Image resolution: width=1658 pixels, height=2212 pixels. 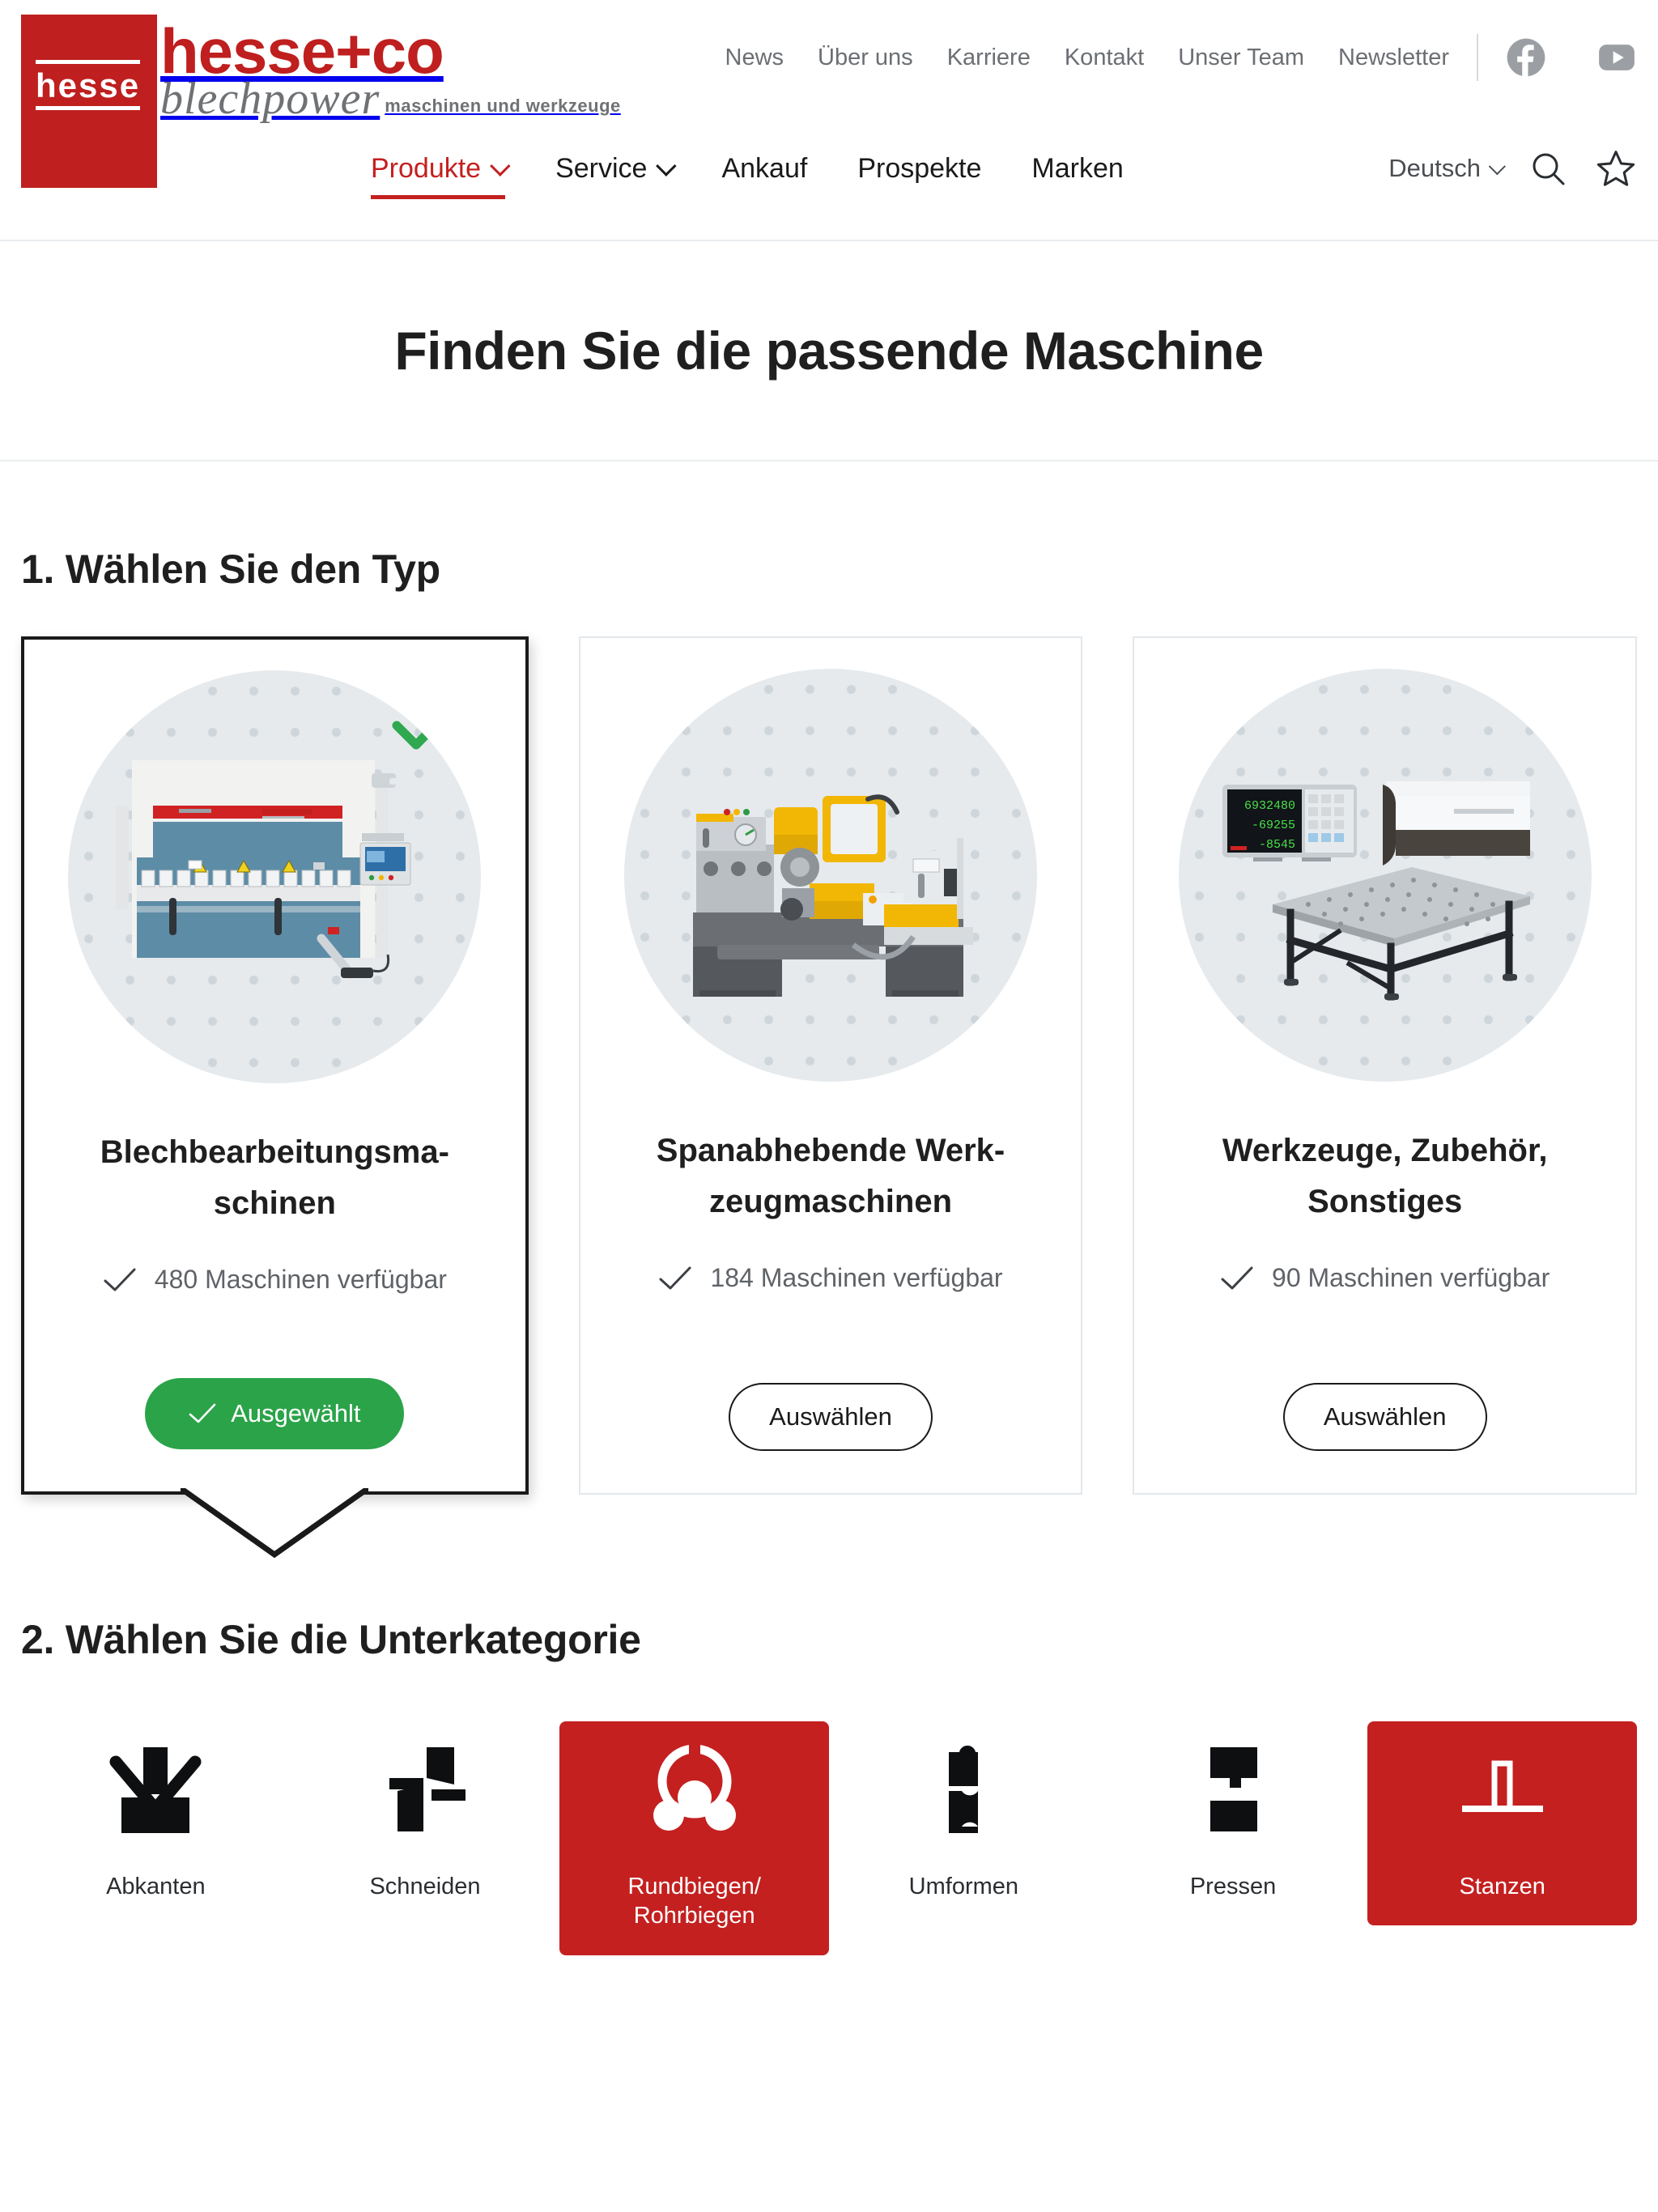 I want to click on card-title: Werkzeuge, Zubehör, Sonstiges, so click(x=1385, y=1176).